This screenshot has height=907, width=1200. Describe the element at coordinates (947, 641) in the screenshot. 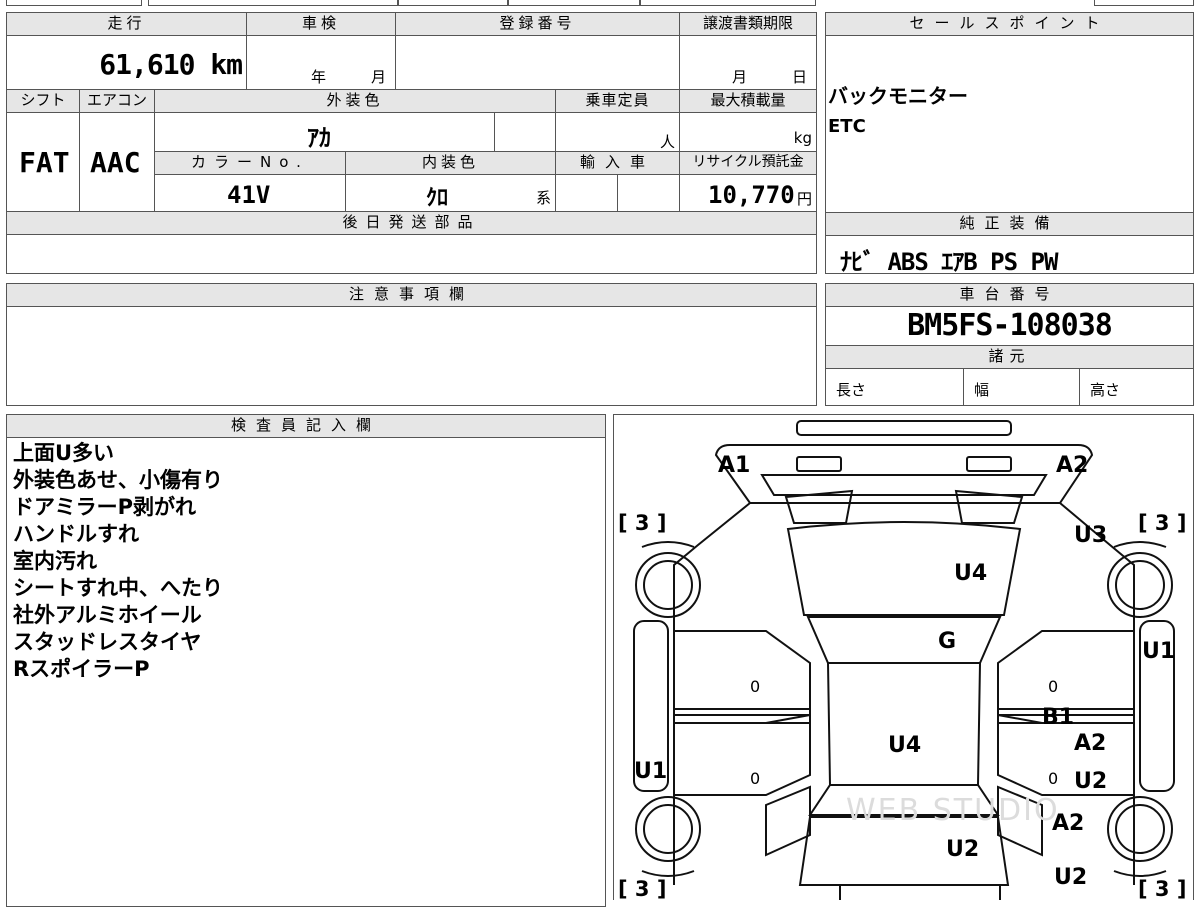

I see `damage-mark-g: G` at that location.